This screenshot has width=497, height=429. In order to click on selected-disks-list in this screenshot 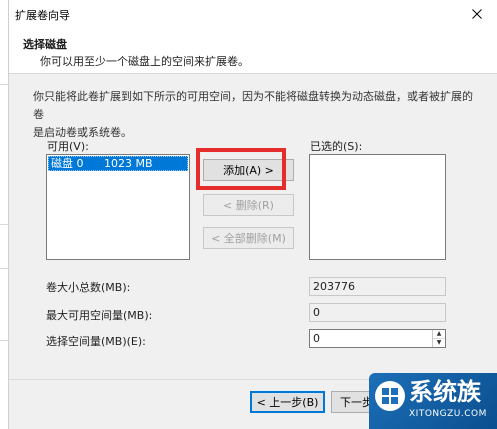, I will do `click(377, 207)`.